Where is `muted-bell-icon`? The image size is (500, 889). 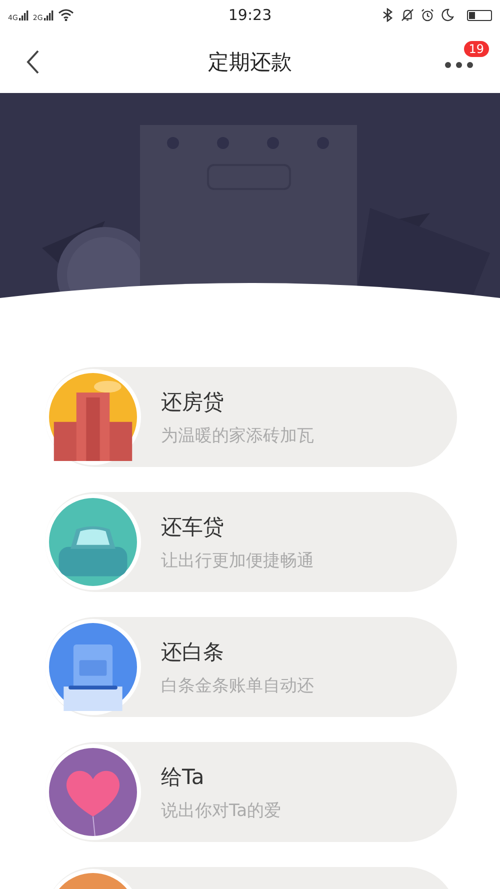 muted-bell-icon is located at coordinates (407, 15).